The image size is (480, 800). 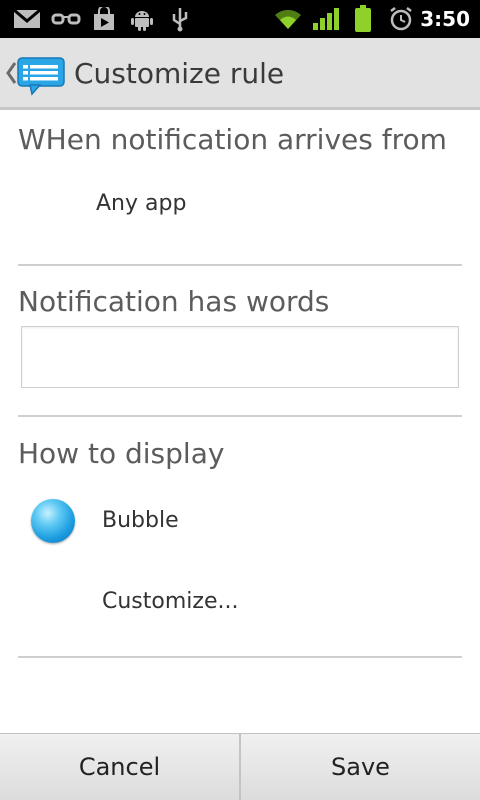 What do you see at coordinates (142, 19) in the screenshot?
I see `android-icon` at bounding box center [142, 19].